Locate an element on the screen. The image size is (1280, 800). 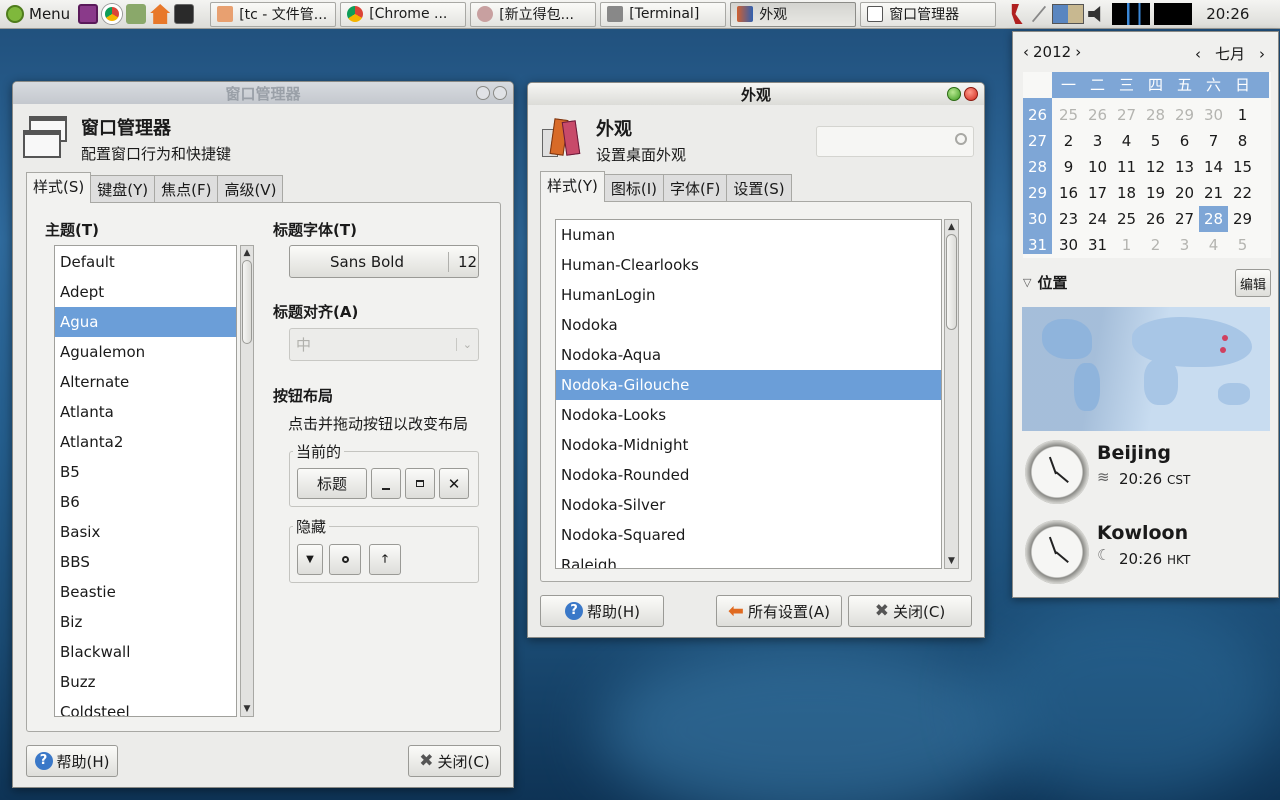
calendar-day: 26 is located at coordinates (1155, 219).